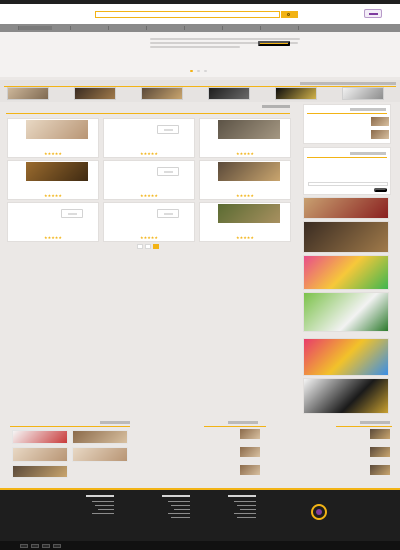 This screenshot has width=400, height=550. Describe the element at coordinates (224, 431) in the screenshot. I see `lower-list-b-item-title` at that location.